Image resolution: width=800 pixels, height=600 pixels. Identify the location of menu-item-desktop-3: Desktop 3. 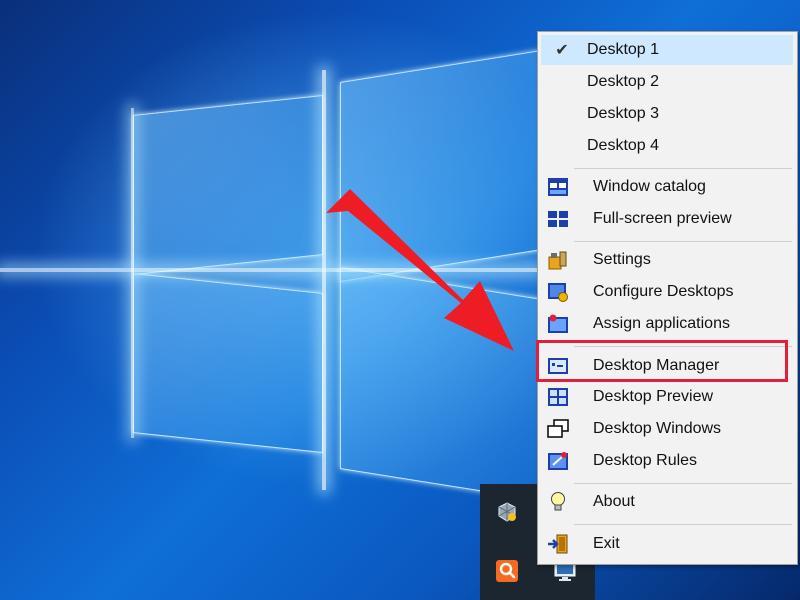
(667, 114).